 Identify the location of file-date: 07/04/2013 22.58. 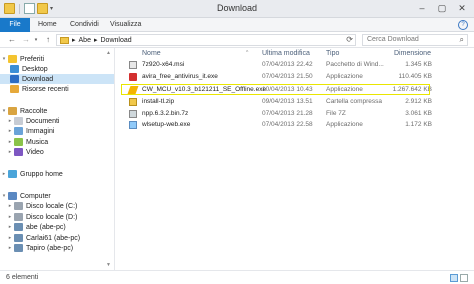
(287, 124).